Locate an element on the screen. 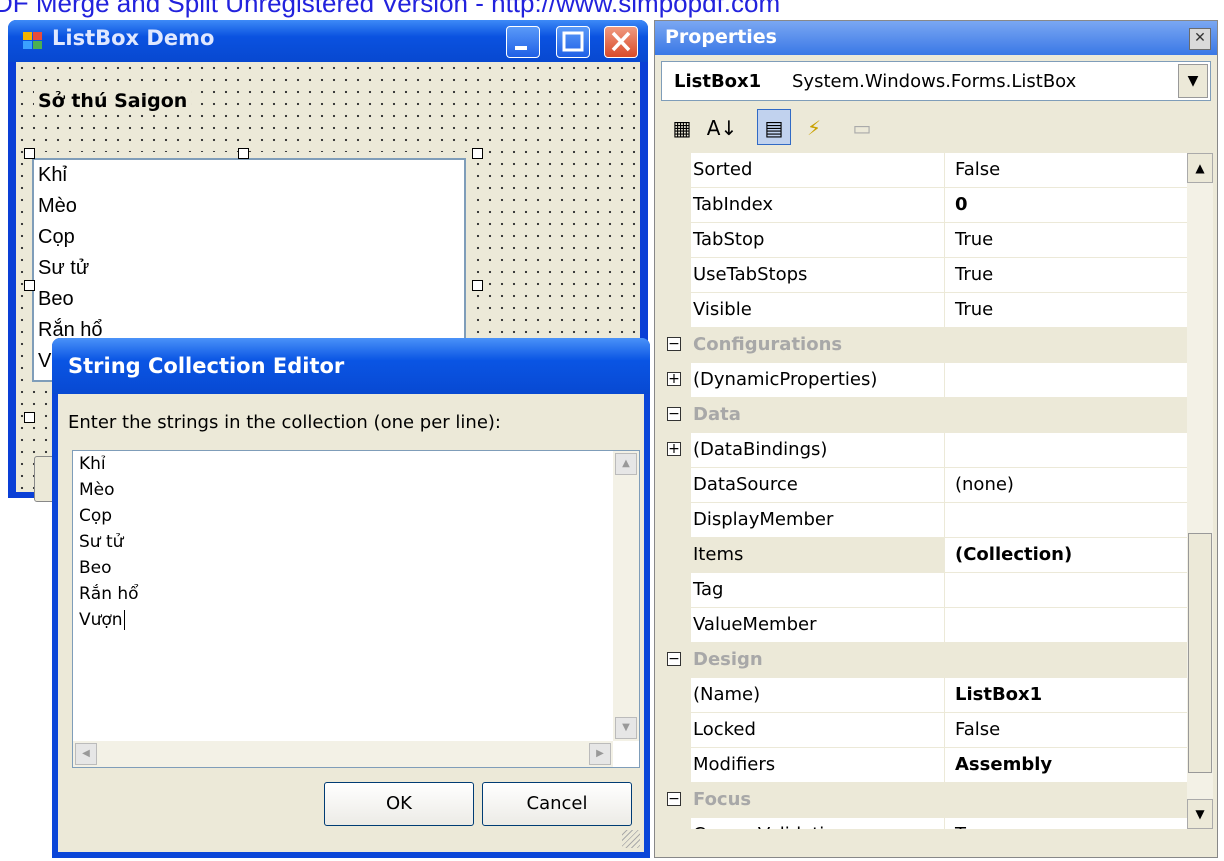  property-row: + (DataBindings) is located at coordinates (924, 450).